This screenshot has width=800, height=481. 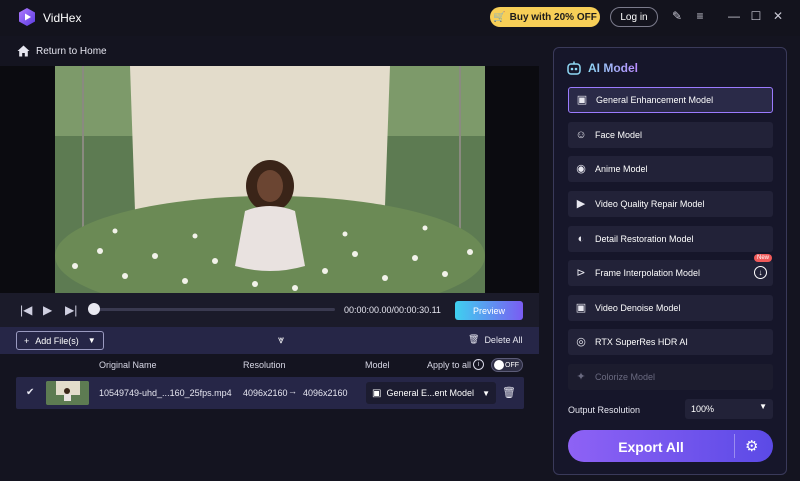 What do you see at coordinates (581, 377) in the screenshot?
I see `colorize-icon: ✦` at bounding box center [581, 377].